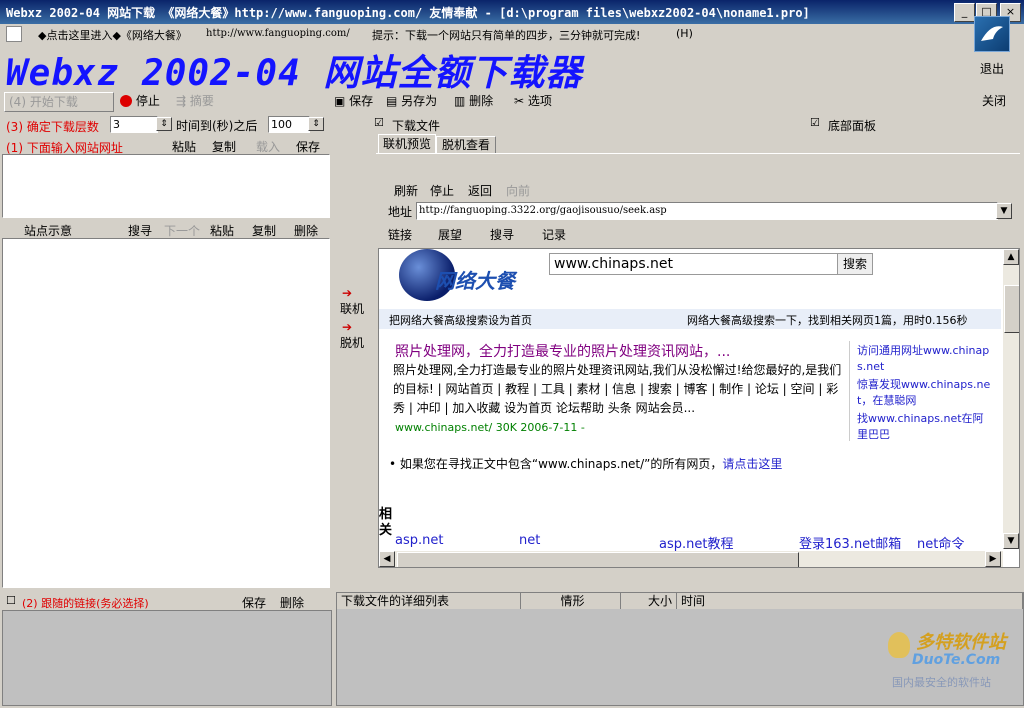  Describe the element at coordinates (1011, 541) in the screenshot. I see `scroll-down-icon: ▼` at that location.